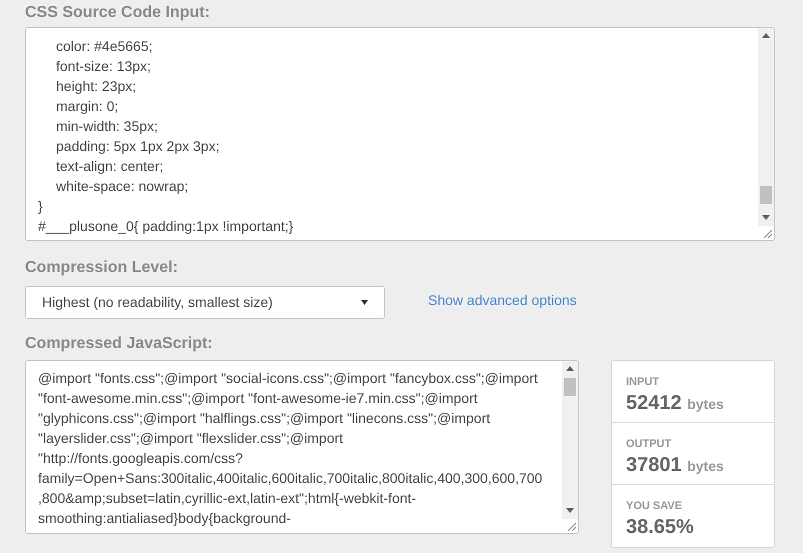 This screenshot has width=803, height=553. Describe the element at coordinates (166, 226) in the screenshot. I see `code-line: #___plusone_0{ padding:1px !important;}` at that location.